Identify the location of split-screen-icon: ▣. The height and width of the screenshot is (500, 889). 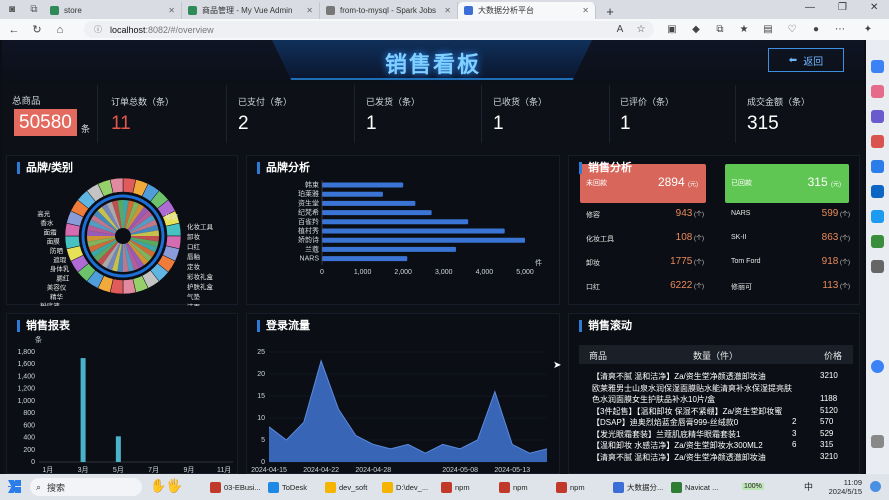
(672, 29).